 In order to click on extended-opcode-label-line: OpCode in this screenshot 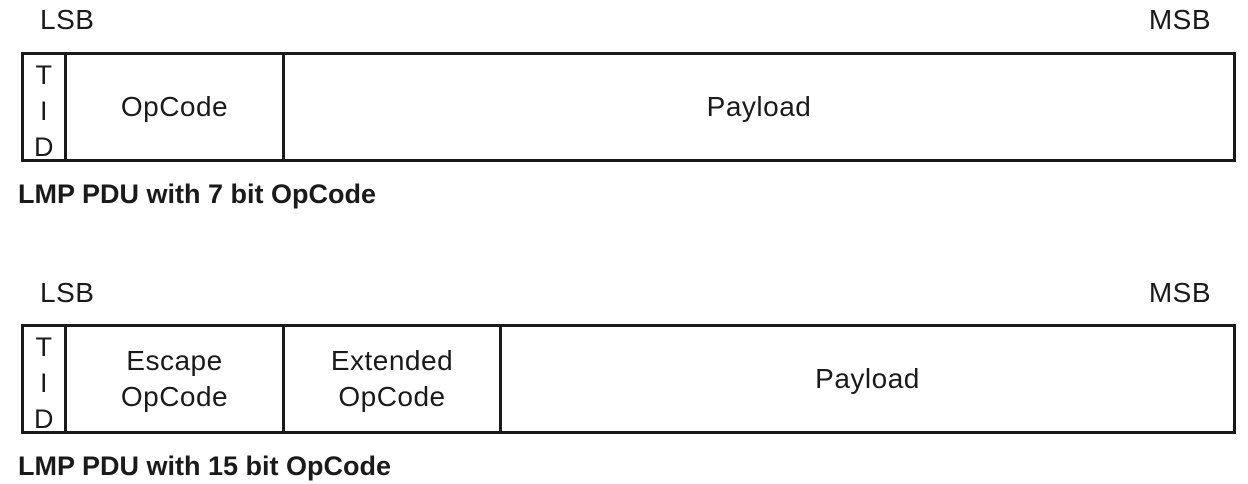, I will do `click(392, 396)`.